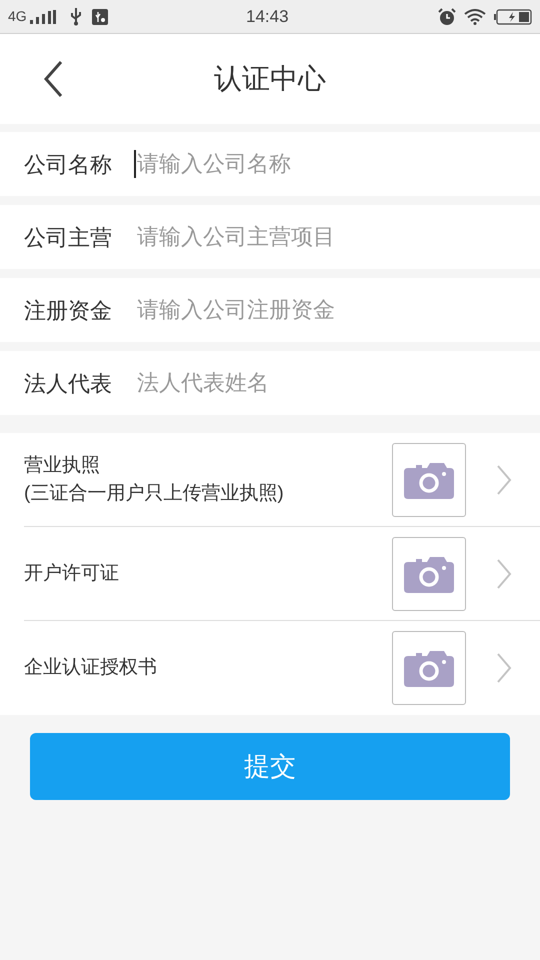  I want to click on text-input: 请输入公司名称, so click(337, 164).